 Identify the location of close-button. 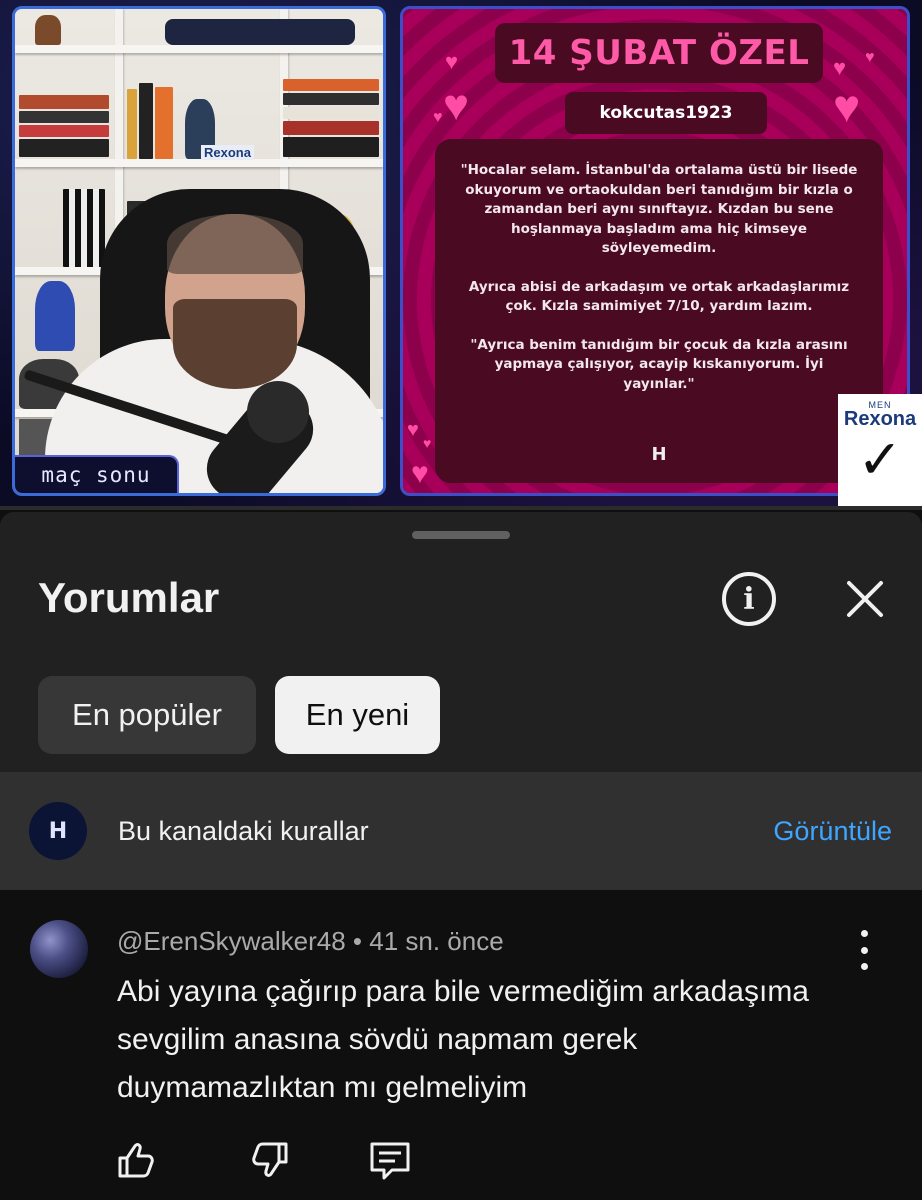
(865, 599).